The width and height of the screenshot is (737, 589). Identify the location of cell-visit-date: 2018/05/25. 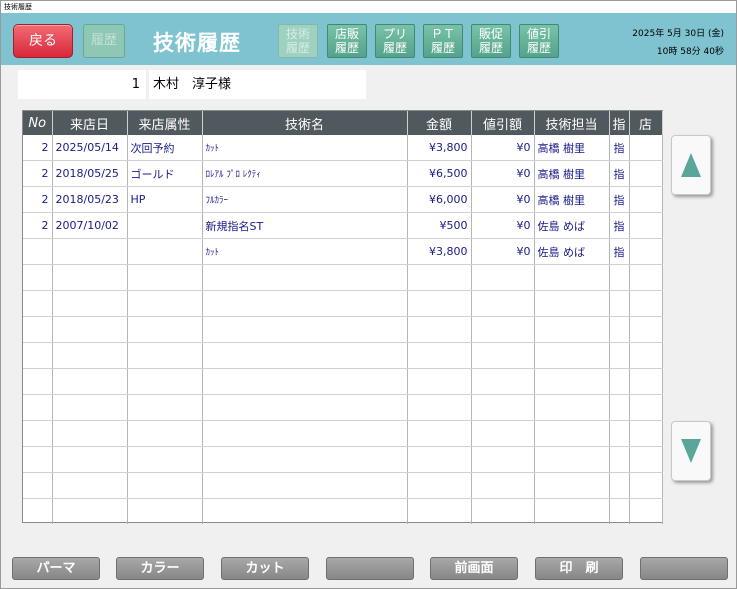
(90, 174).